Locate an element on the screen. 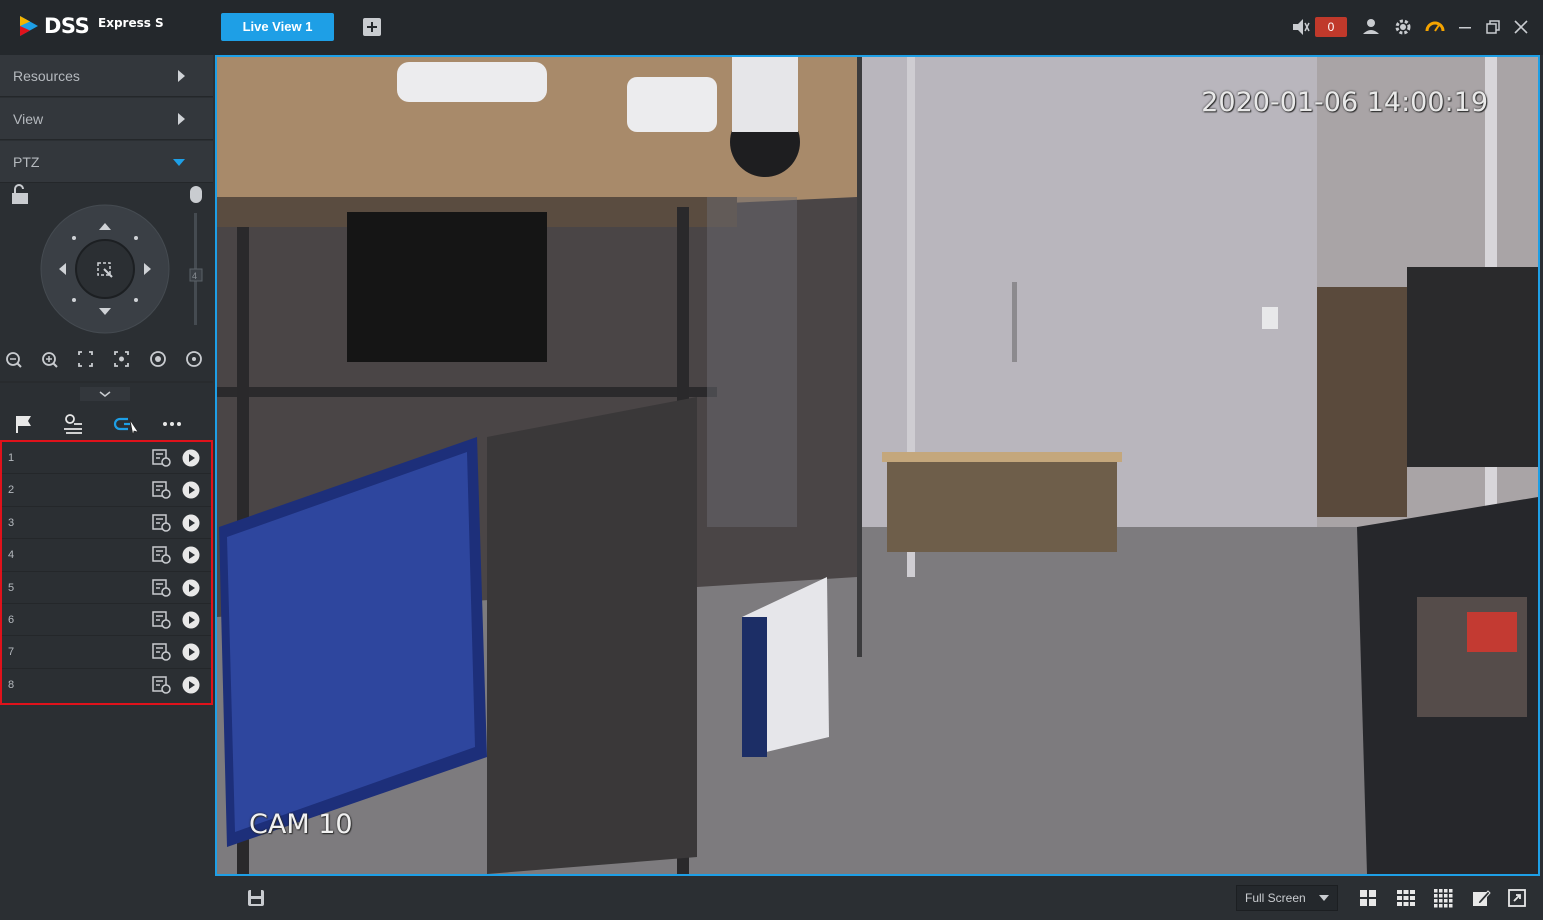 Image resolution: width=1543 pixels, height=920 pixels. tab-live-view-1: Live View 1 is located at coordinates (277, 27).